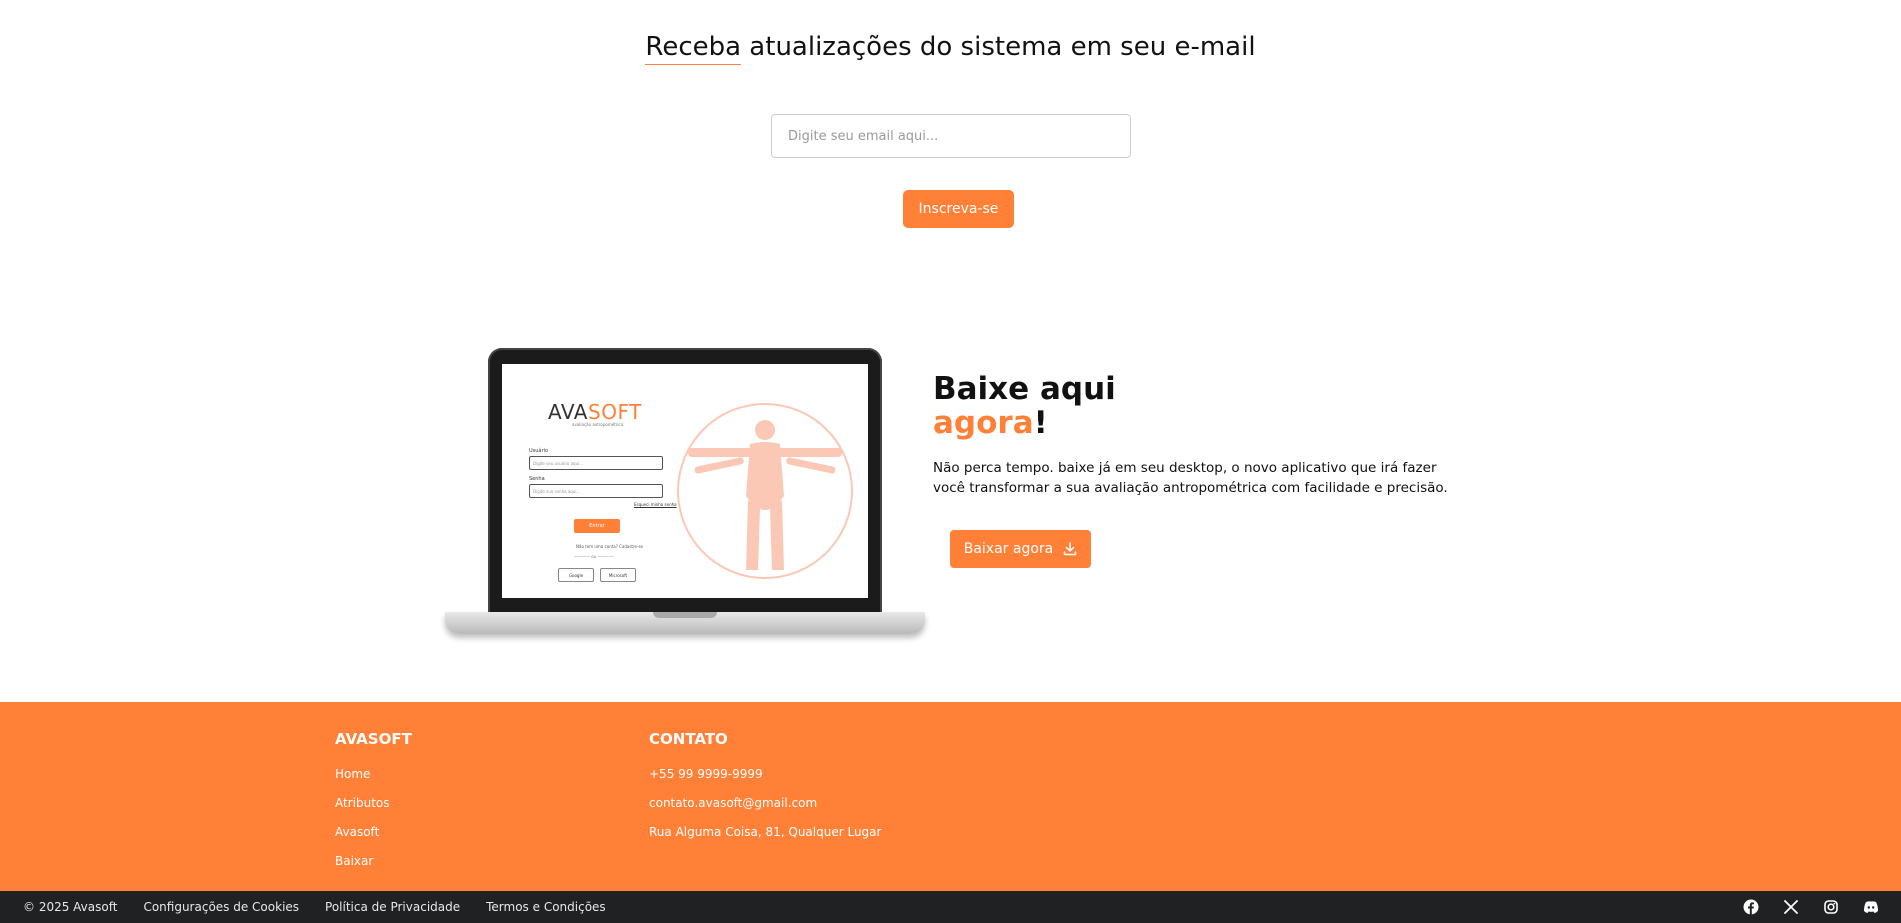 The width and height of the screenshot is (1901, 923). What do you see at coordinates (1811, 907) in the screenshot?
I see `social-icons` at bounding box center [1811, 907].